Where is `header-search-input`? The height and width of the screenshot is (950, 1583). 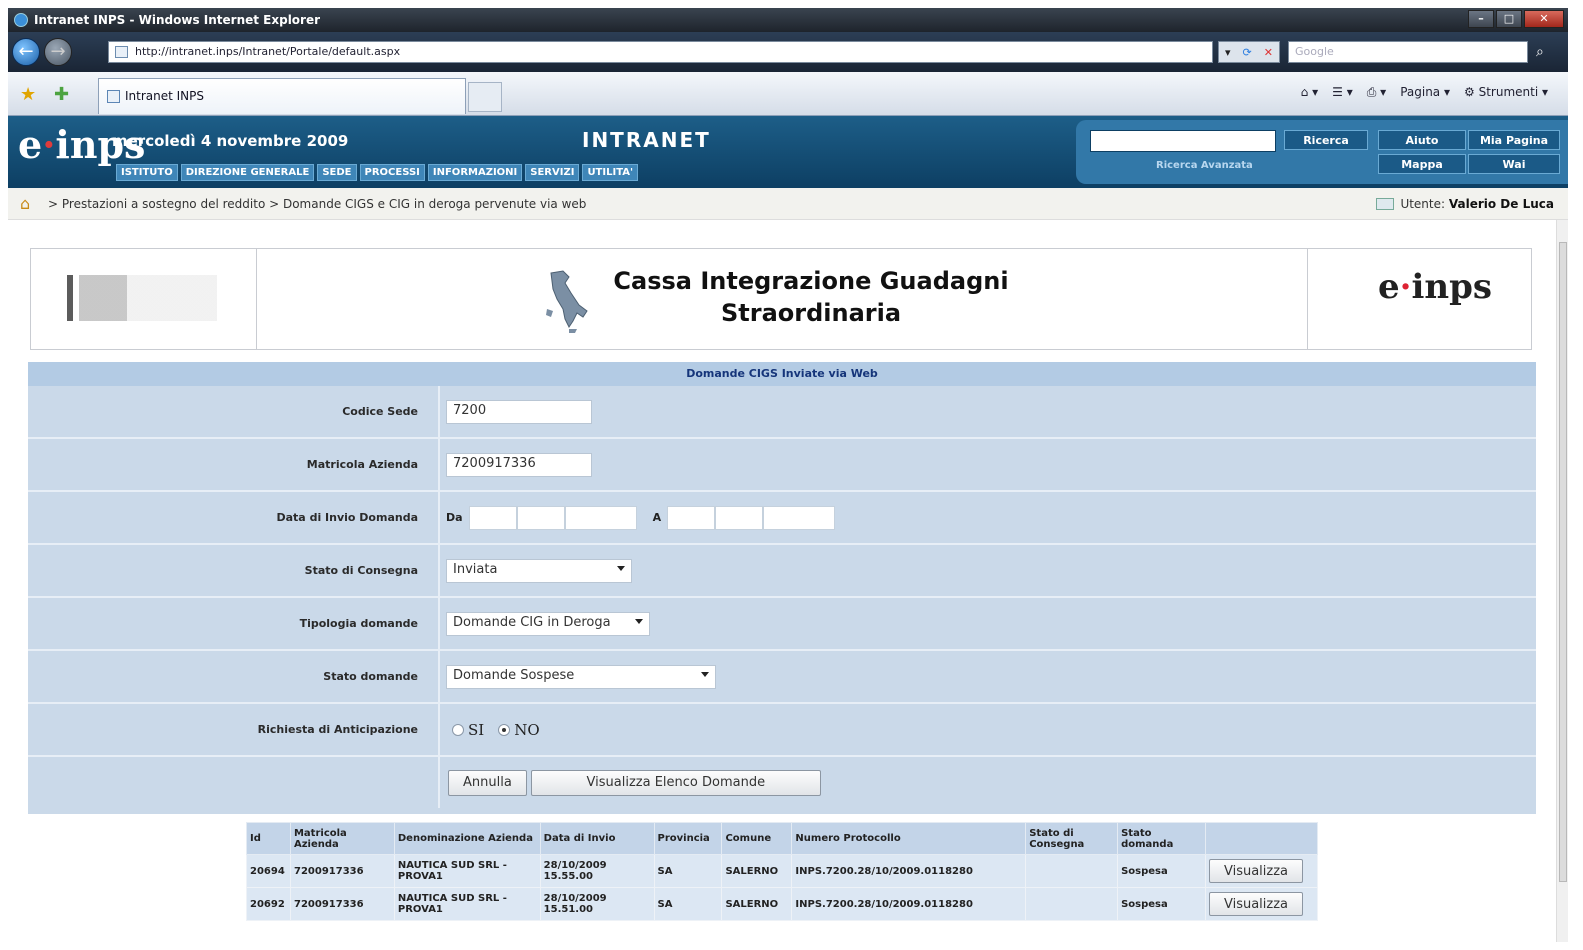 header-search-input is located at coordinates (1183, 141).